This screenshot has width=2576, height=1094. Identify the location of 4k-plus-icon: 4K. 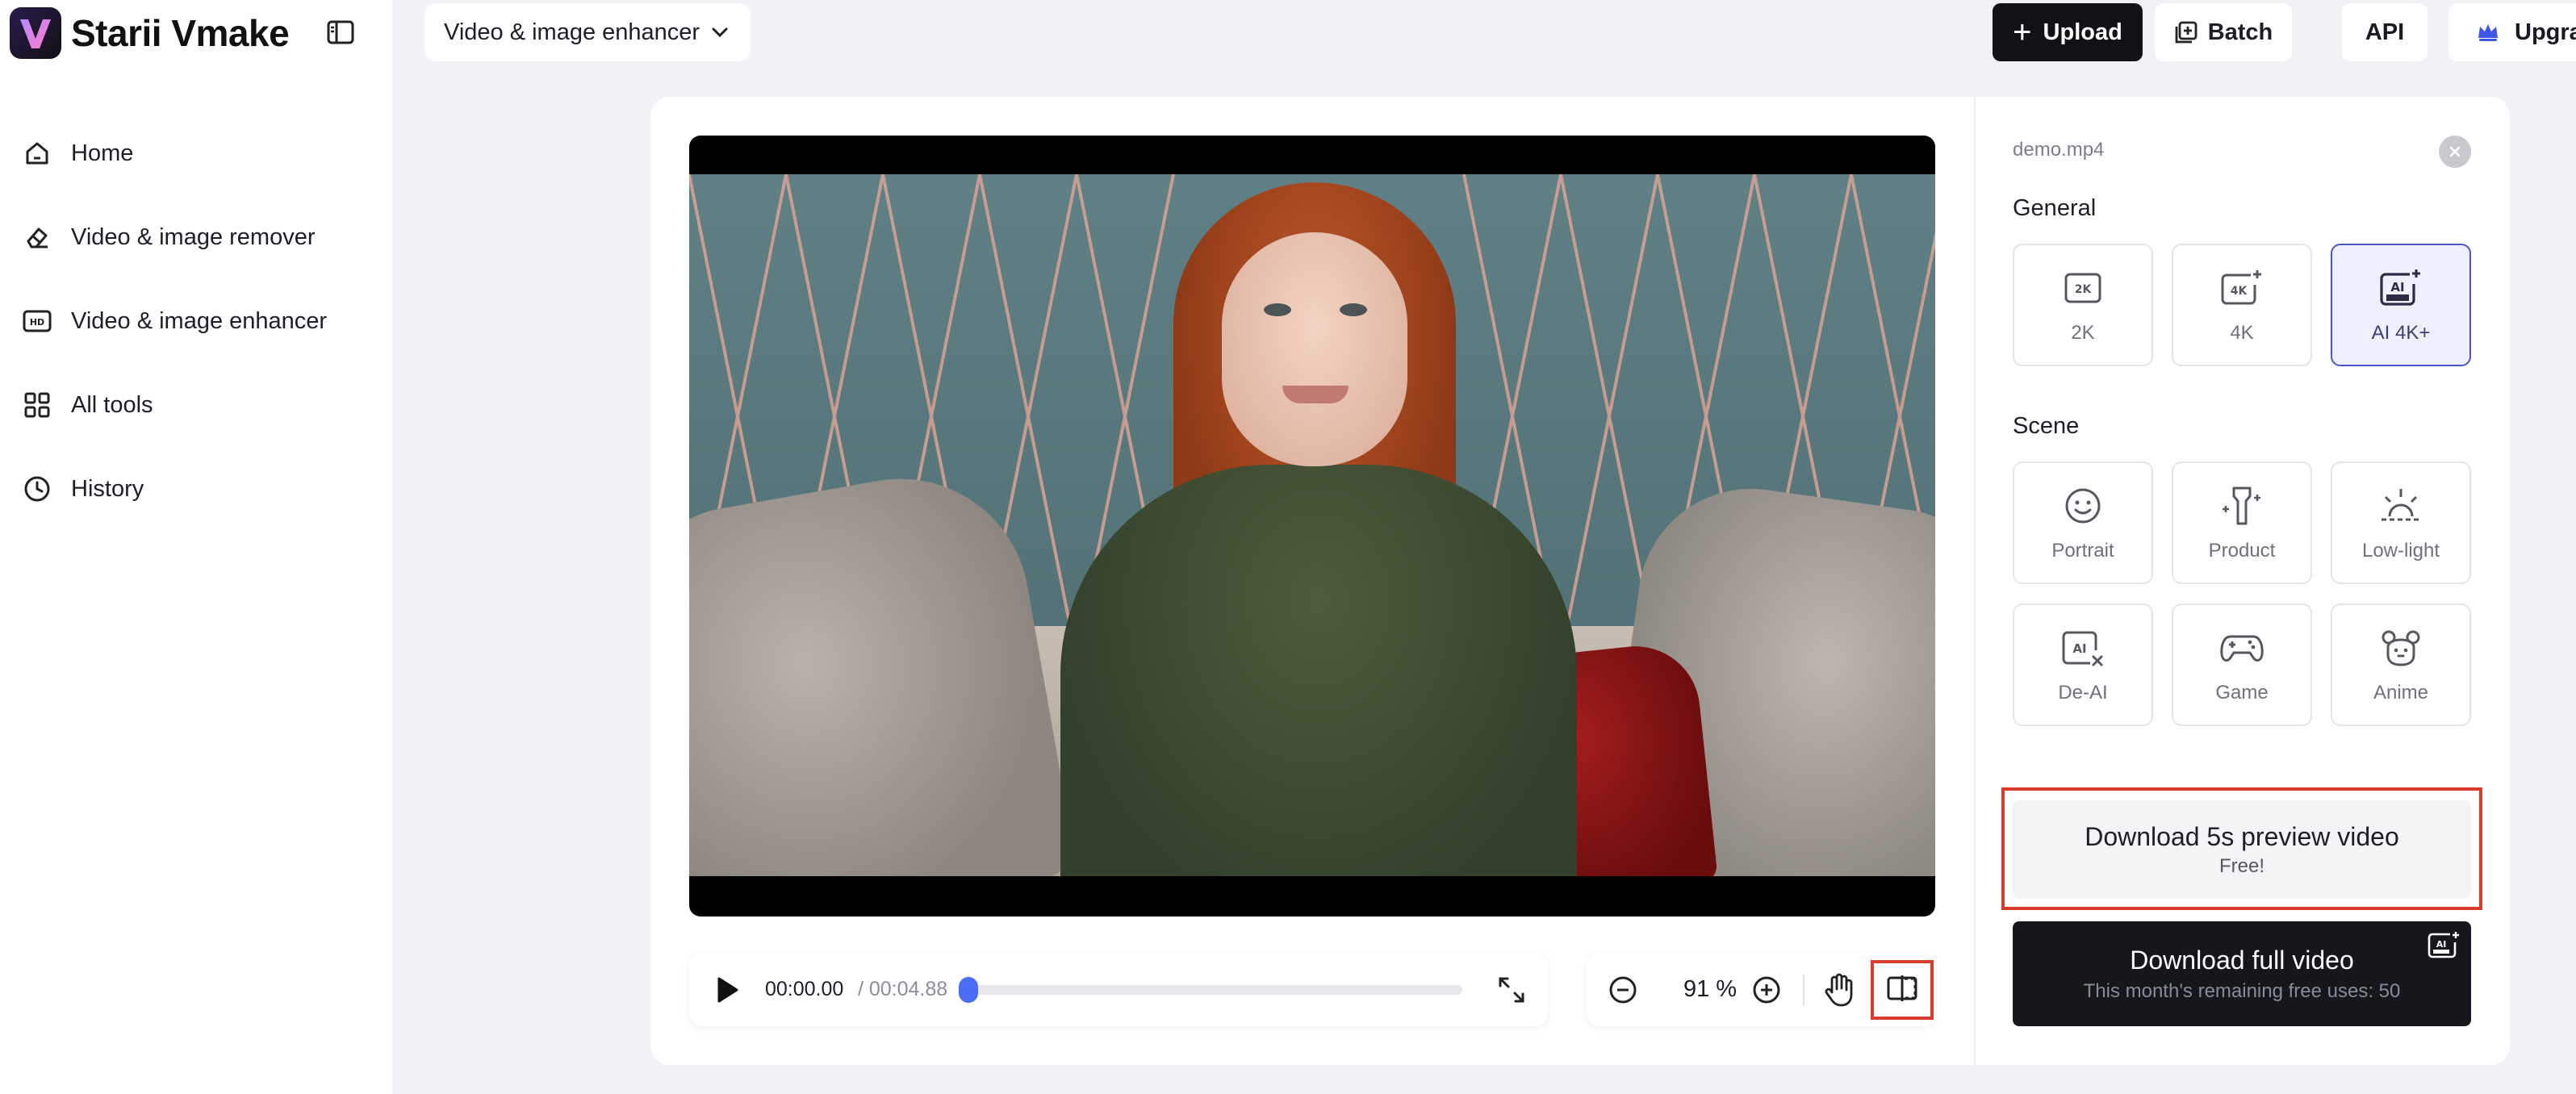
(2241, 288).